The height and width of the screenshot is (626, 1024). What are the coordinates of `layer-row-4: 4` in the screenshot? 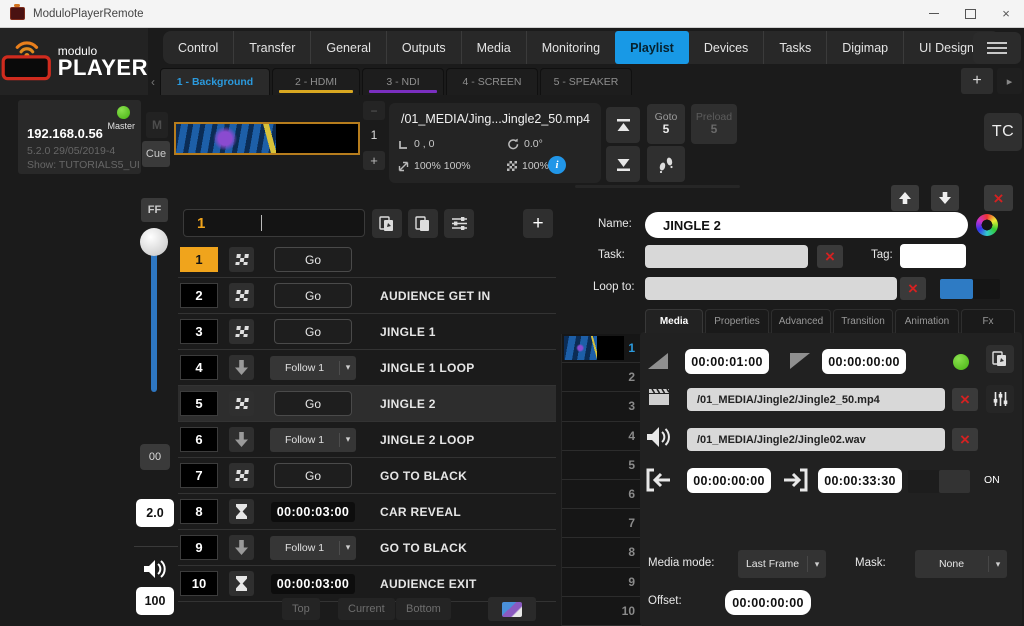 It's located at (602, 436).